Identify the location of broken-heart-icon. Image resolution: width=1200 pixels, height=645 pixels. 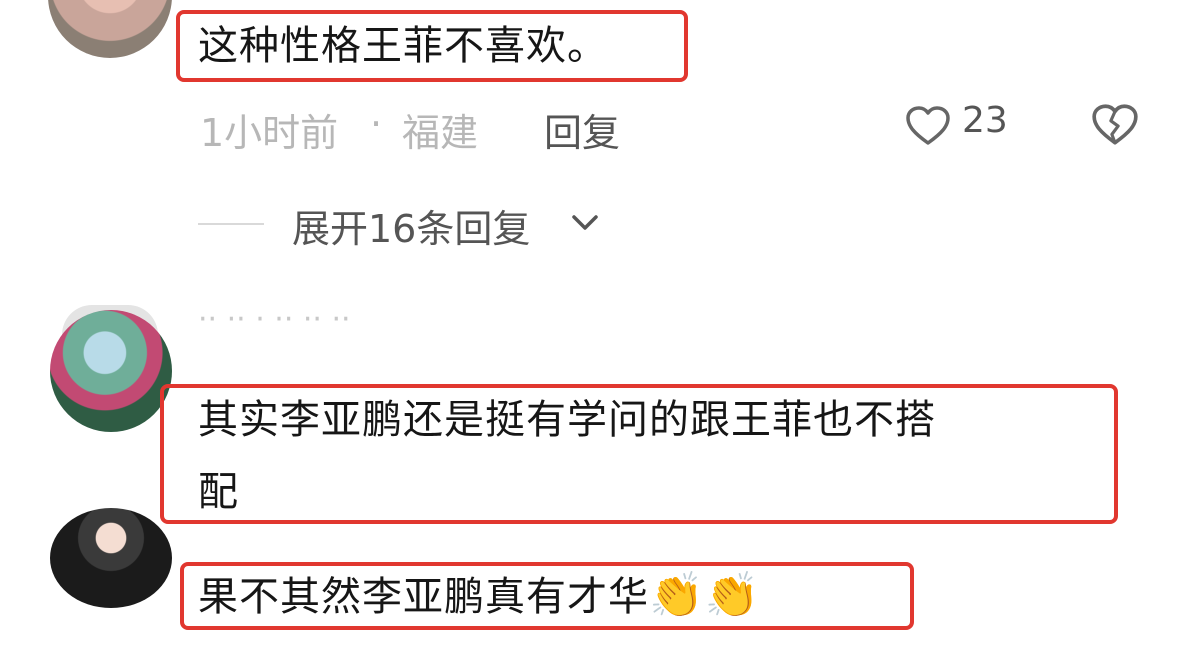
(1115, 124).